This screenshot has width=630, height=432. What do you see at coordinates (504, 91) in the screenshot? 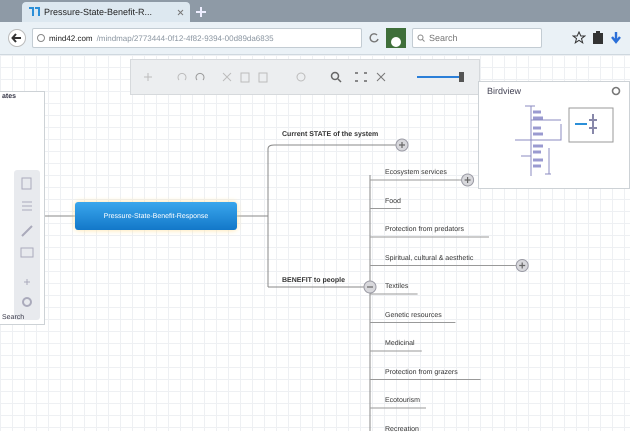
I see `panel-title: Birdview` at bounding box center [504, 91].